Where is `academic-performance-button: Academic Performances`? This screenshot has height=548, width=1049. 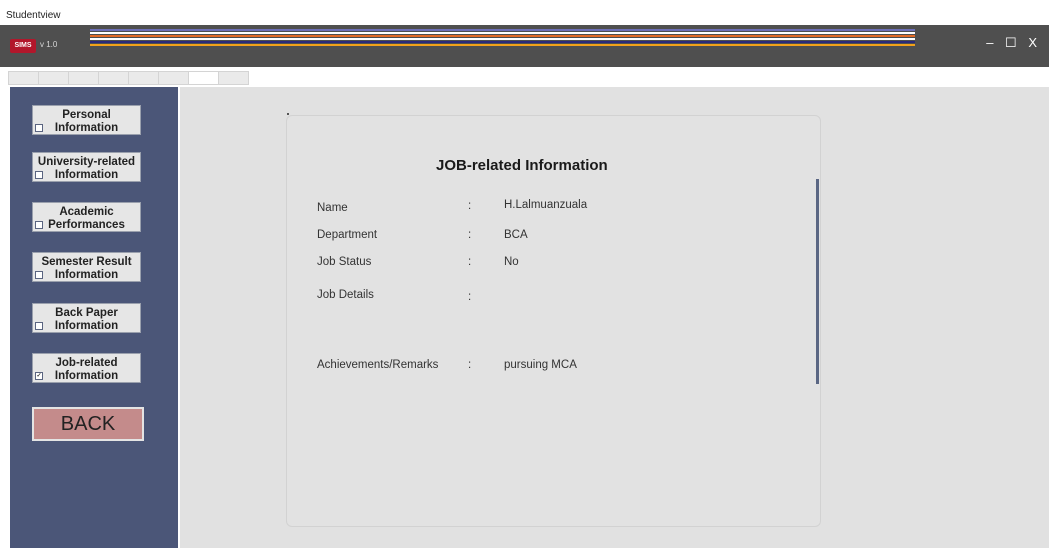
academic-performance-button: Academic Performances is located at coordinates (86, 217).